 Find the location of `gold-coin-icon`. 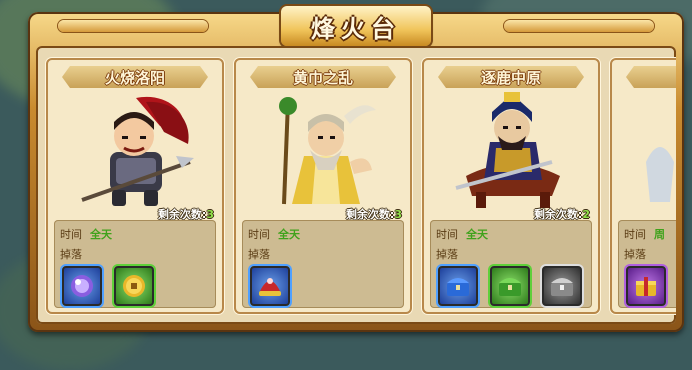

gold-coin-icon is located at coordinates (134, 286).